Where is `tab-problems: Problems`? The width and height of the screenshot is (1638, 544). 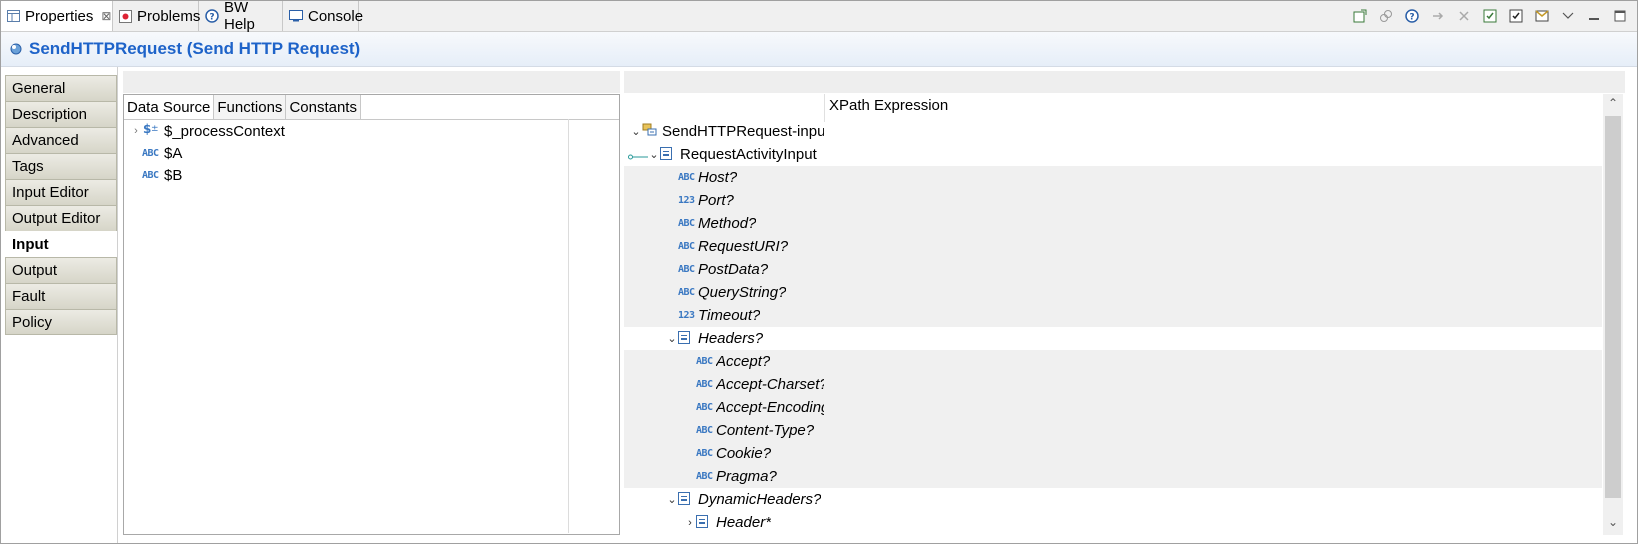 tab-problems: Problems is located at coordinates (157, 16).